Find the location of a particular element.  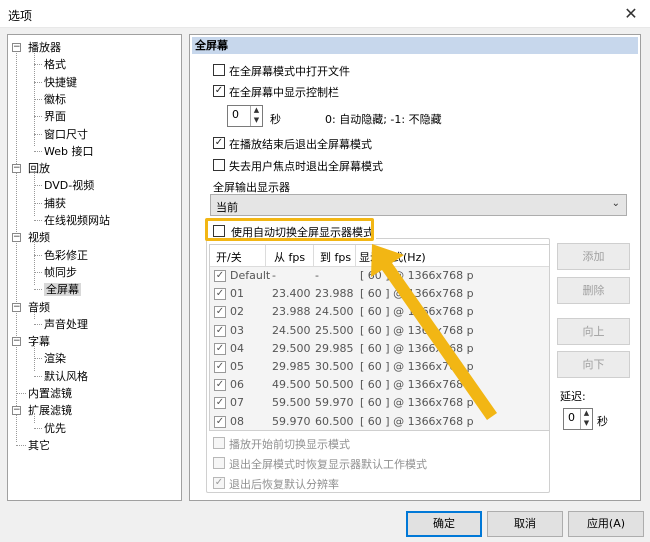

apply-button: 应用(A) is located at coordinates (606, 524).